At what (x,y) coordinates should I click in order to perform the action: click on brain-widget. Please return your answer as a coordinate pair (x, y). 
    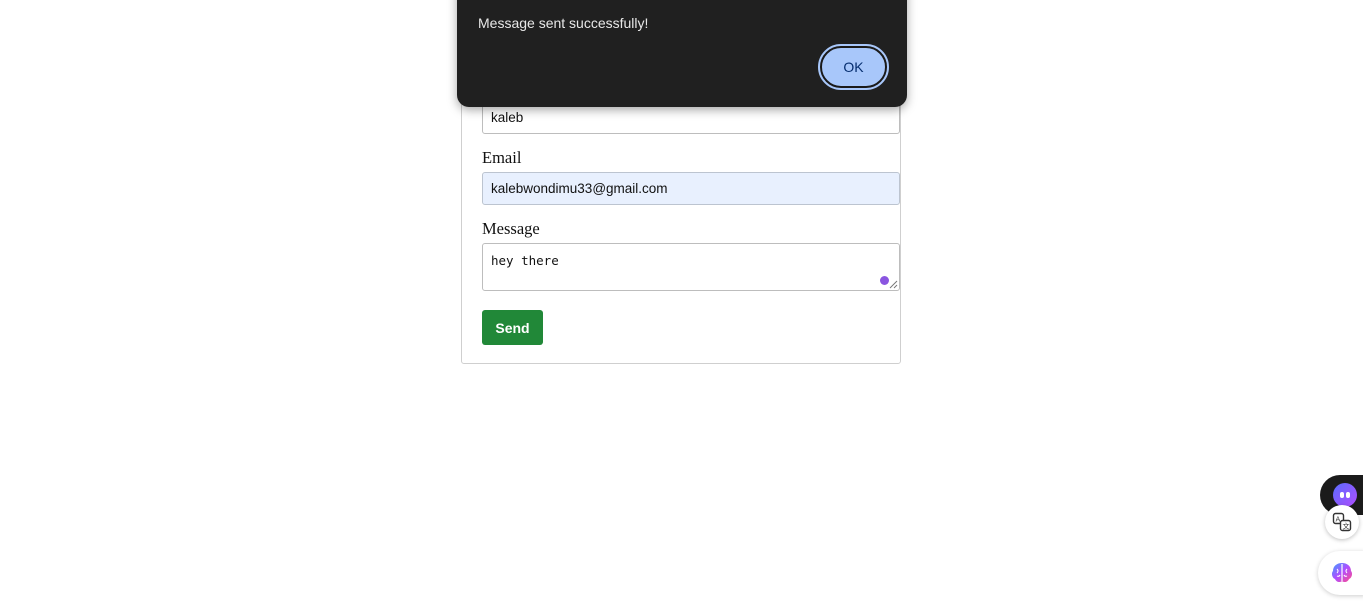
    Looking at the image, I should click on (1340, 573).